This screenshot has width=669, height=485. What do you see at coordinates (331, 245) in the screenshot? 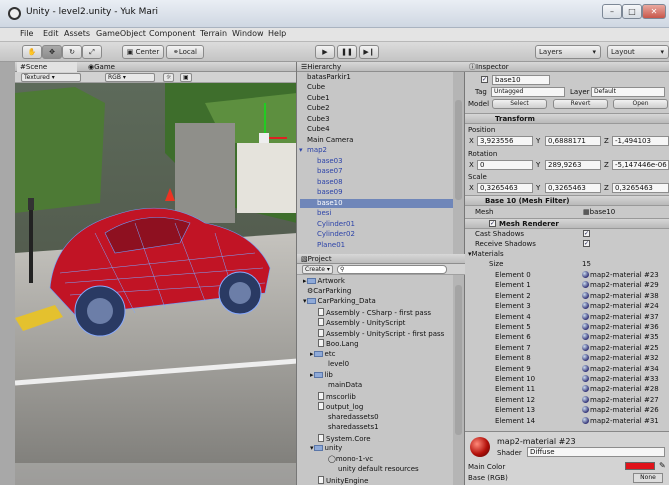
I see `hier-item-plane01: Plane01` at bounding box center [331, 245].